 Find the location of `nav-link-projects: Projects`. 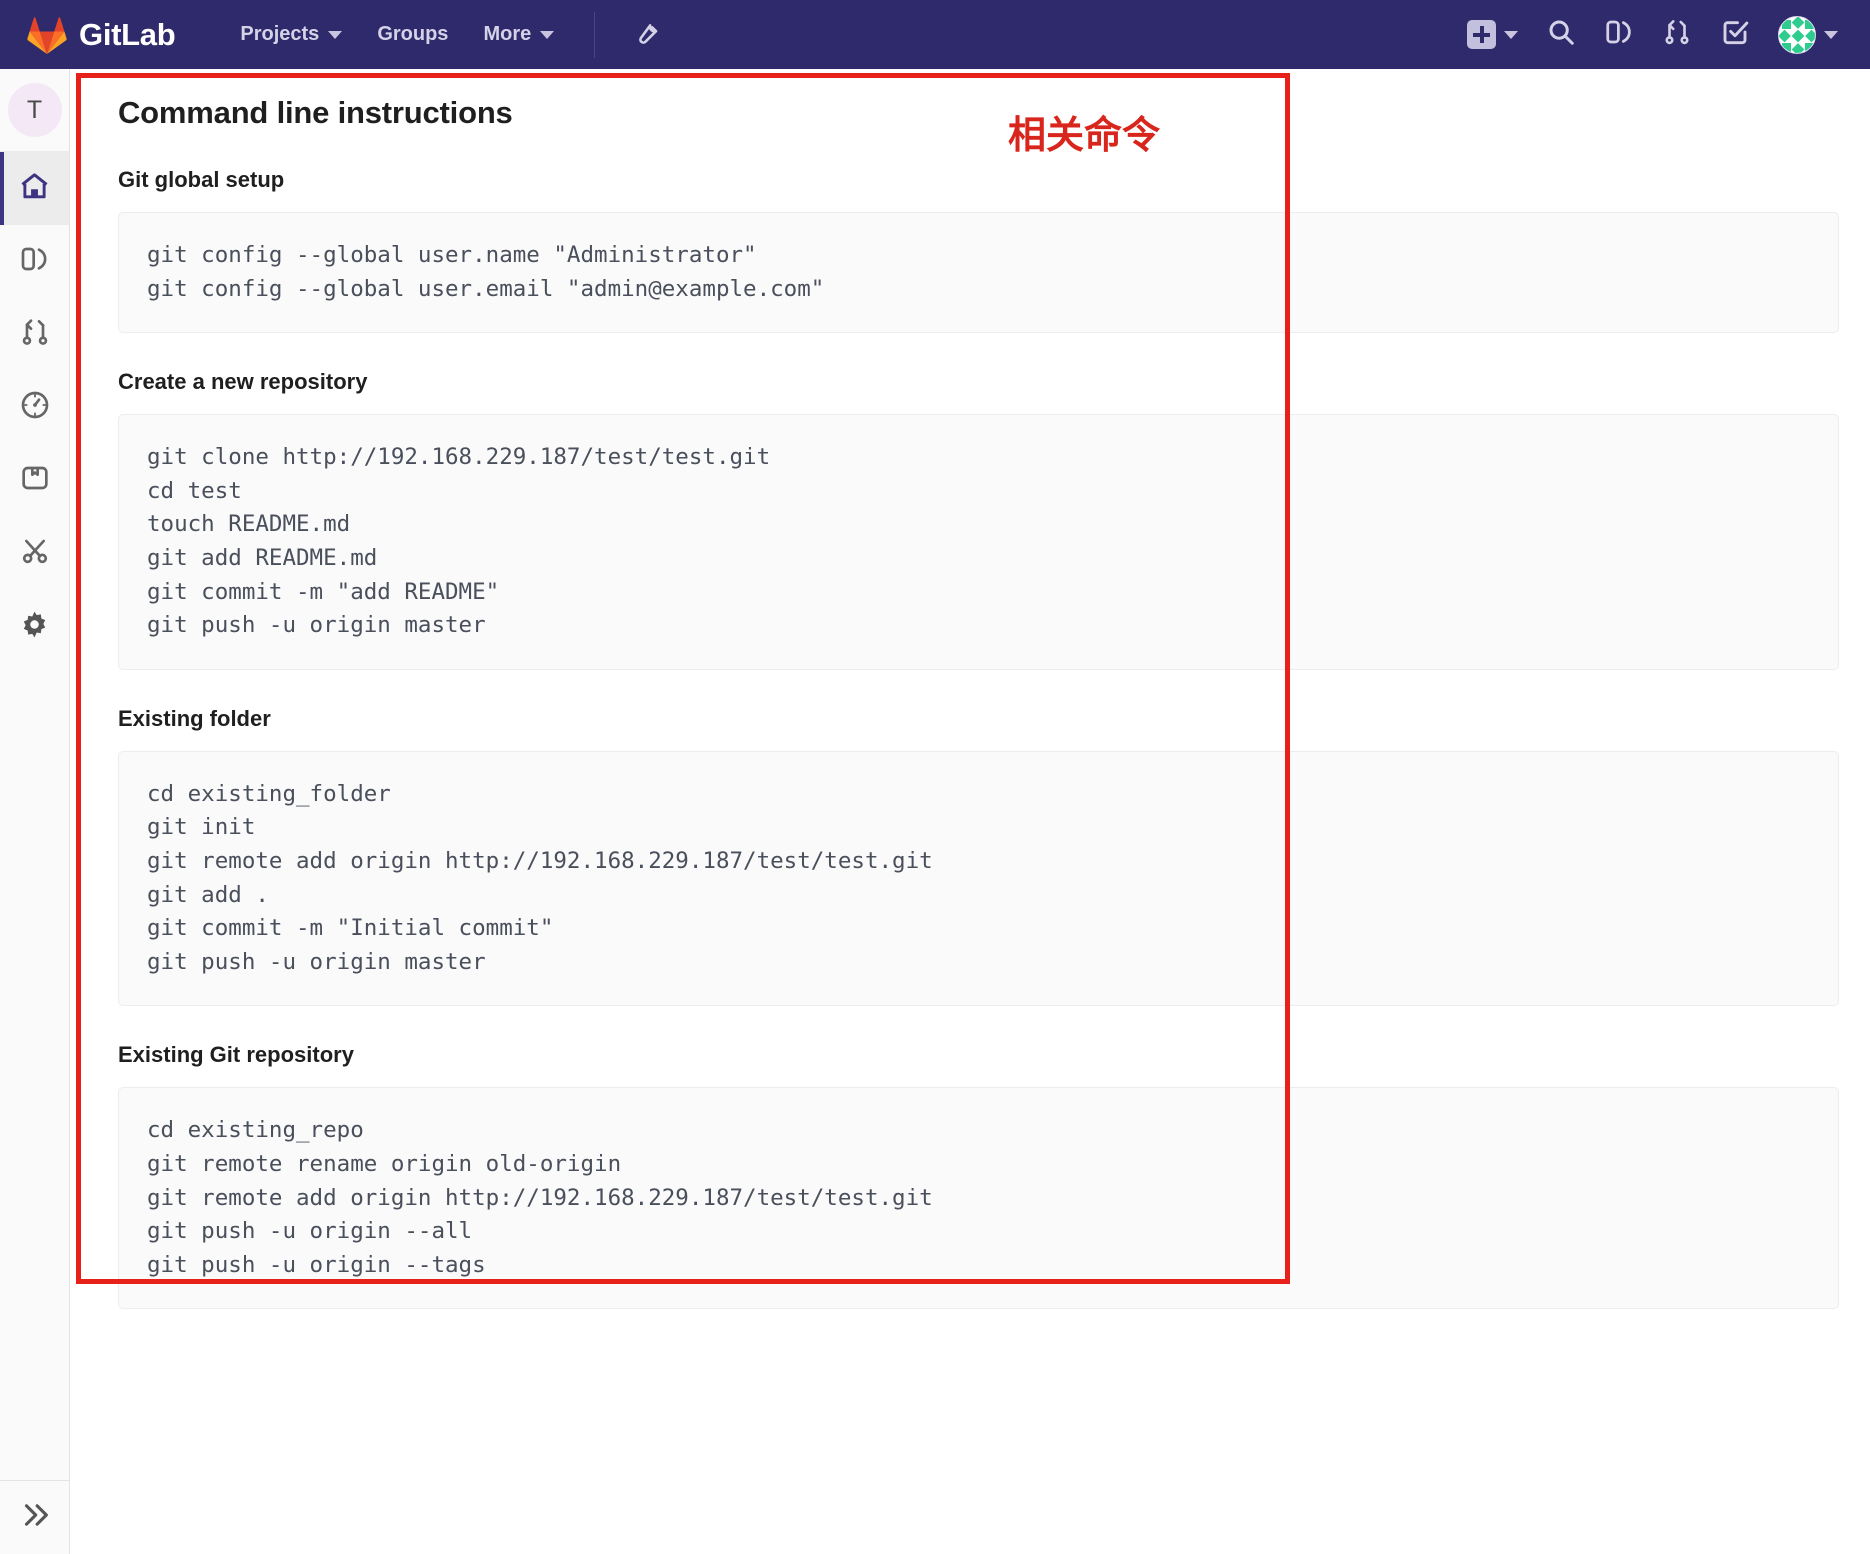

nav-link-projects: Projects is located at coordinates (291, 34).